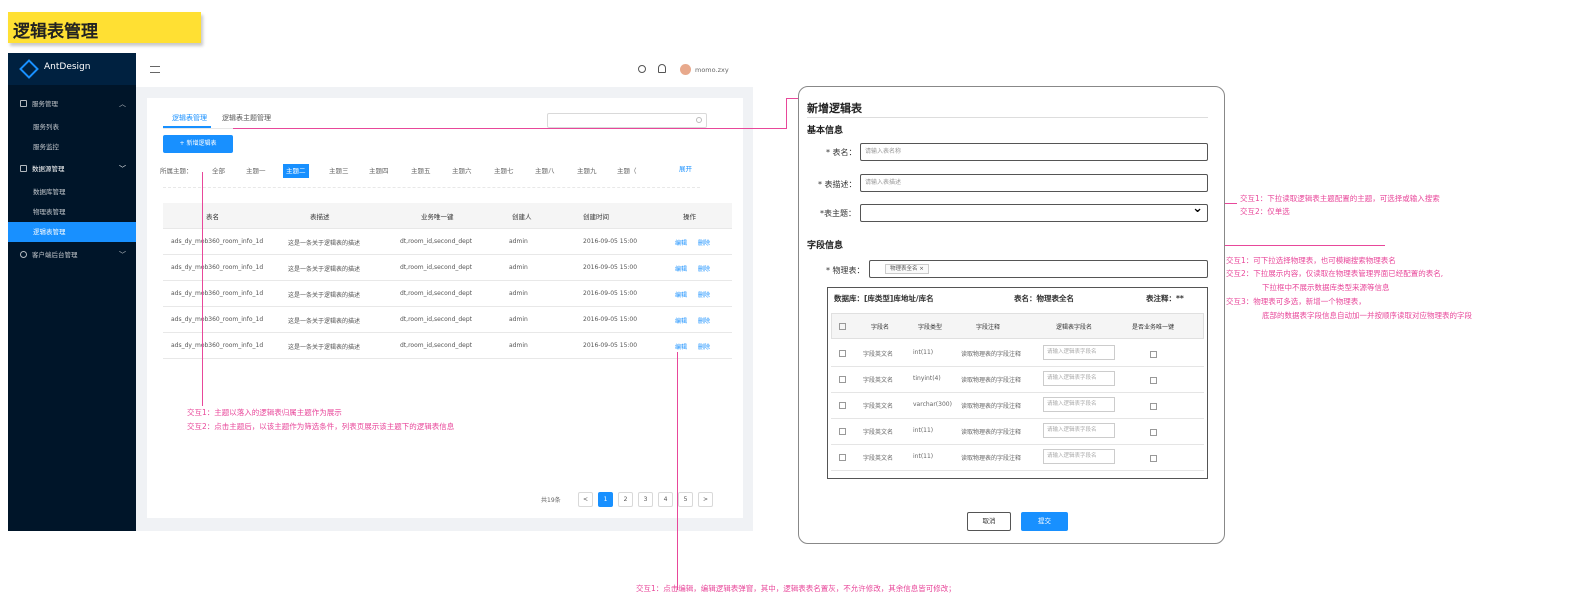 Image resolution: width=1569 pixels, height=606 pixels. Describe the element at coordinates (49, 192) in the screenshot. I see `menu-db-manage-label: 数据库管理` at that location.